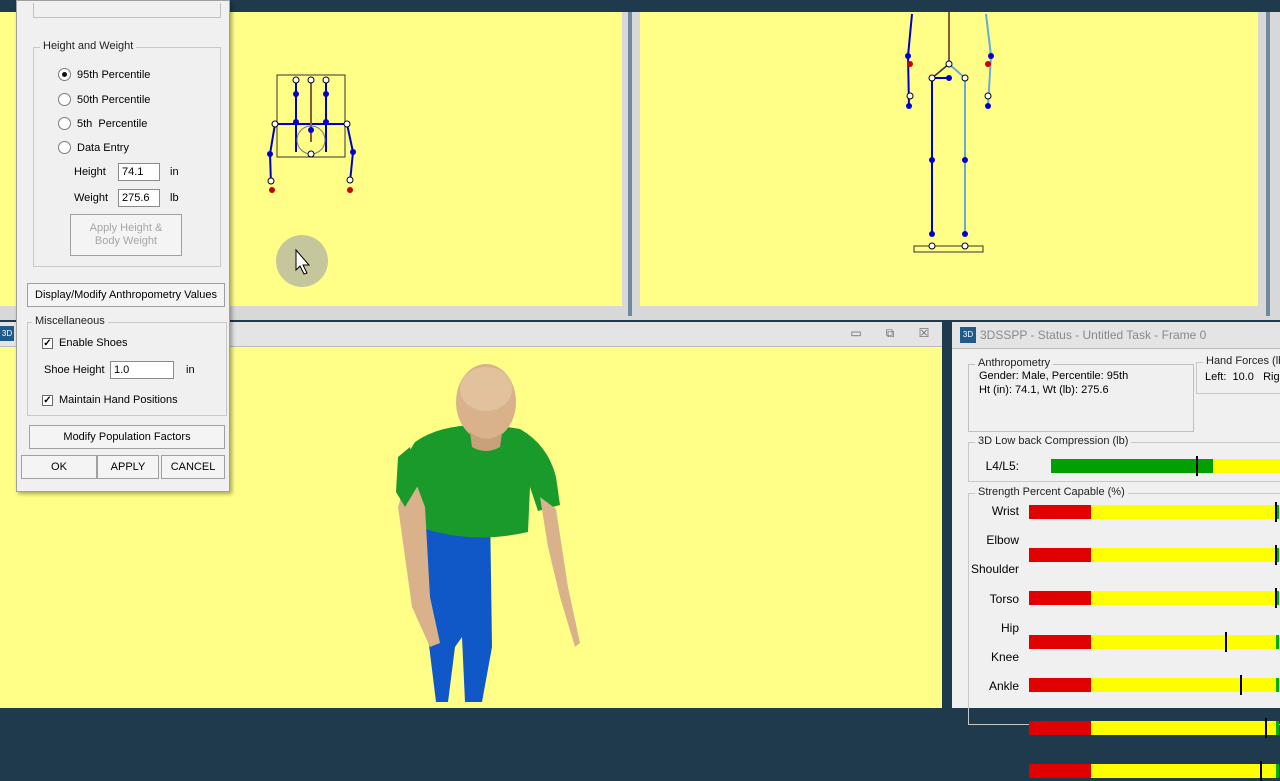 Image resolution: width=1280 pixels, height=781 pixels. I want to click on radio-data-entry: Data Entry, so click(93, 147).